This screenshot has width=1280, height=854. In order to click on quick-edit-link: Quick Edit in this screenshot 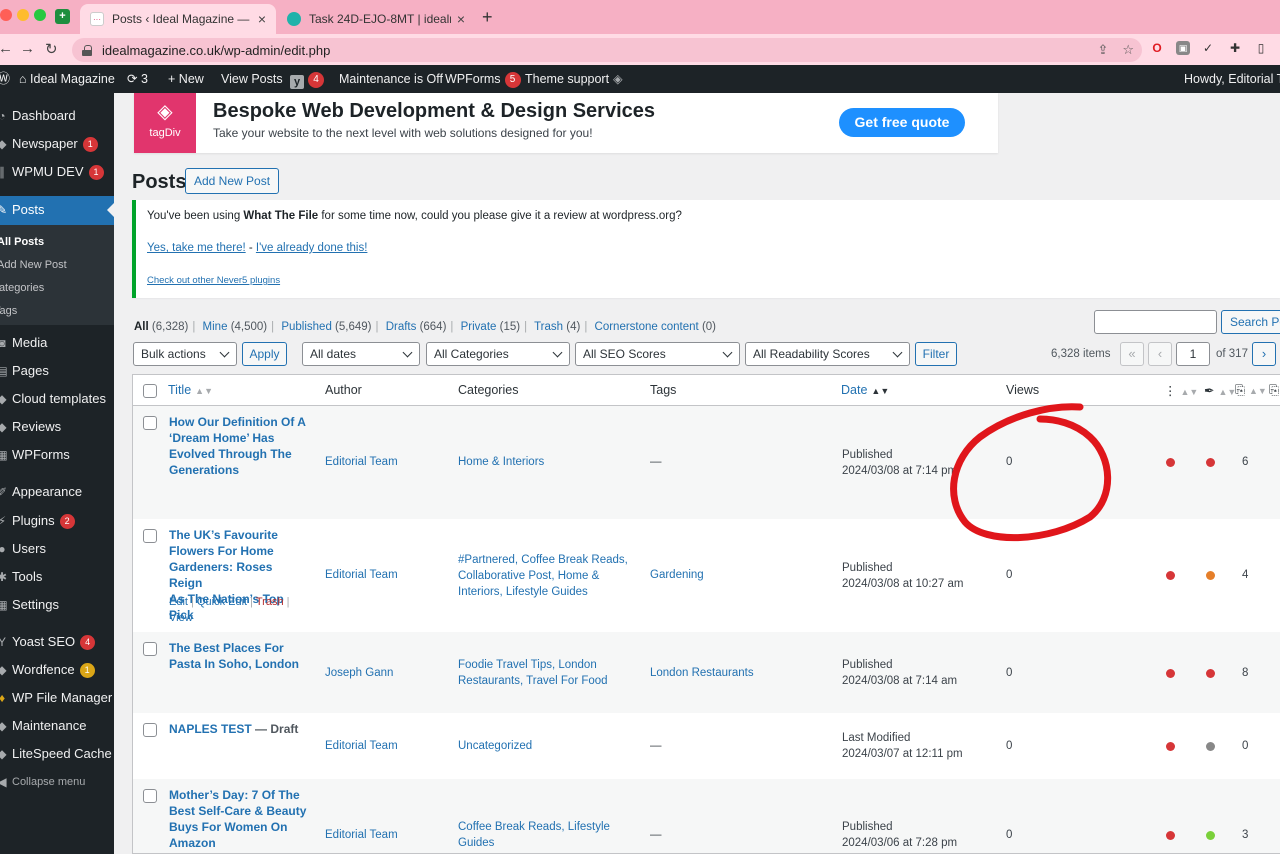, I will do `click(222, 602)`.